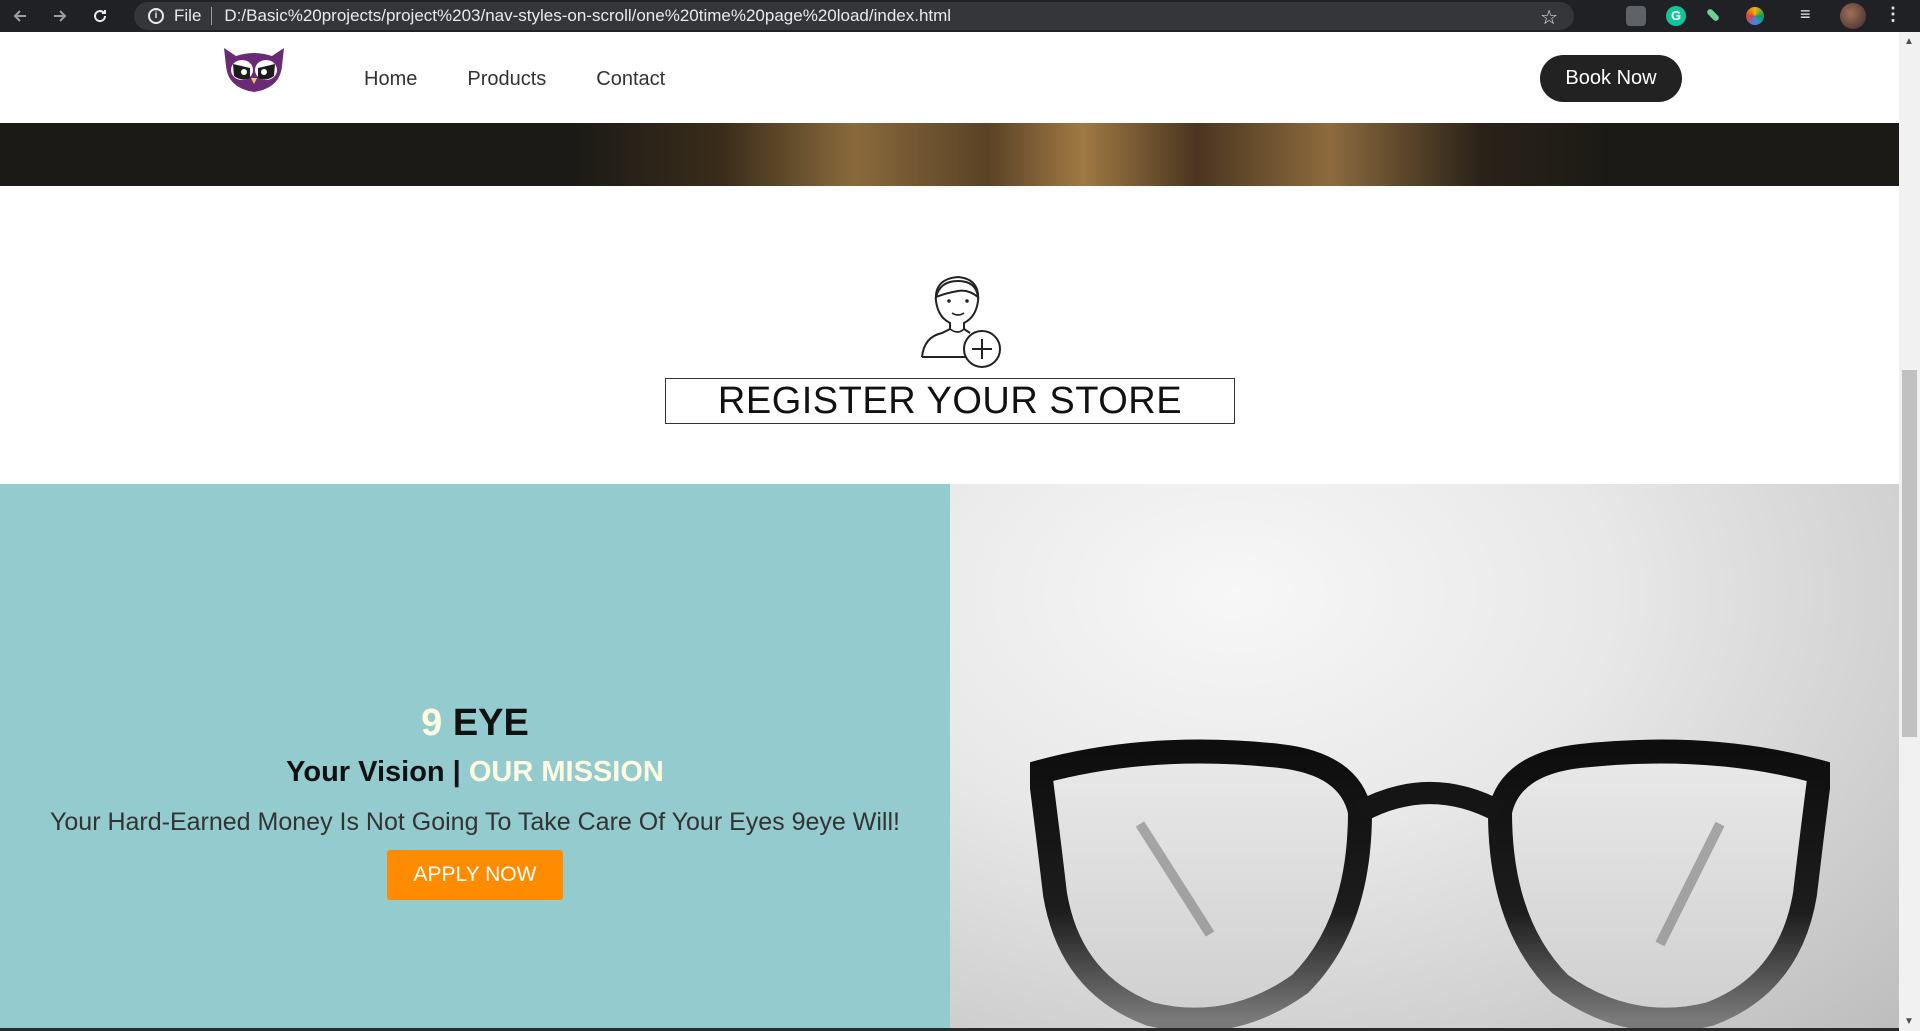  Describe the element at coordinates (1853, 16) in the screenshot. I see `profile-avatar` at that location.